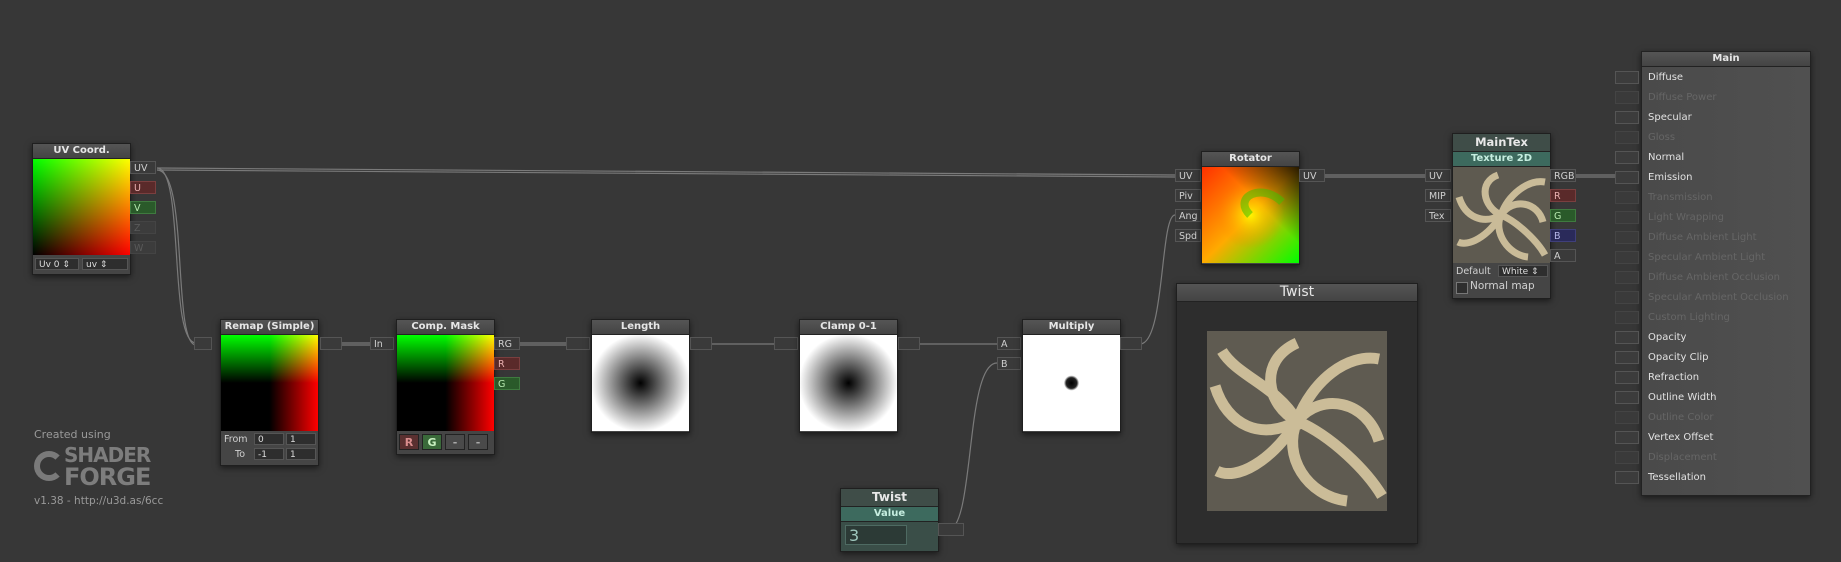 This screenshot has height=562, width=1841. What do you see at coordinates (889, 520) in the screenshot?
I see `twist-value-node: Twist Value 3` at bounding box center [889, 520].